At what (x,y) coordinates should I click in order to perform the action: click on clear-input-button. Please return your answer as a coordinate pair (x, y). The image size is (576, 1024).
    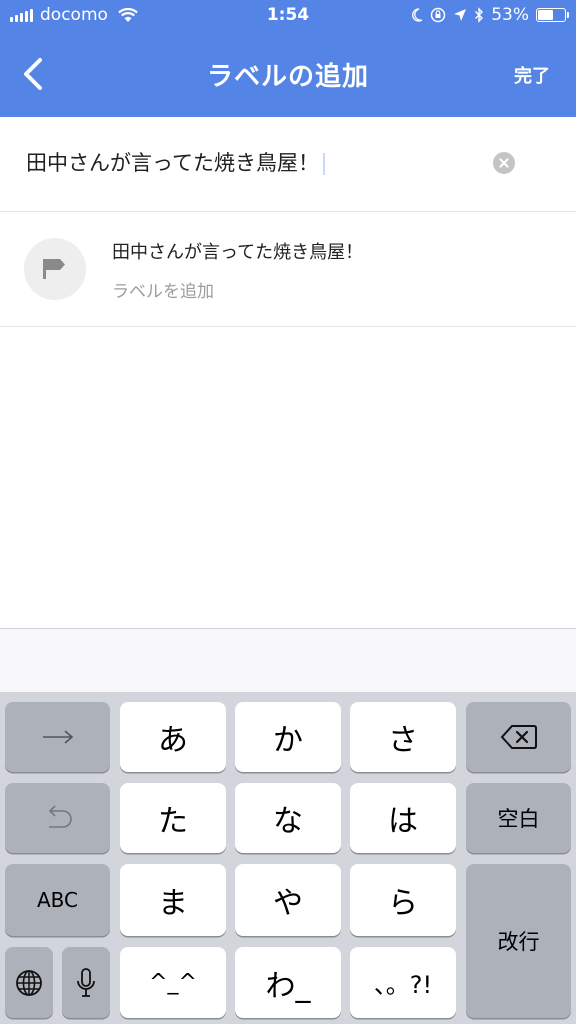
    Looking at the image, I should click on (504, 163).